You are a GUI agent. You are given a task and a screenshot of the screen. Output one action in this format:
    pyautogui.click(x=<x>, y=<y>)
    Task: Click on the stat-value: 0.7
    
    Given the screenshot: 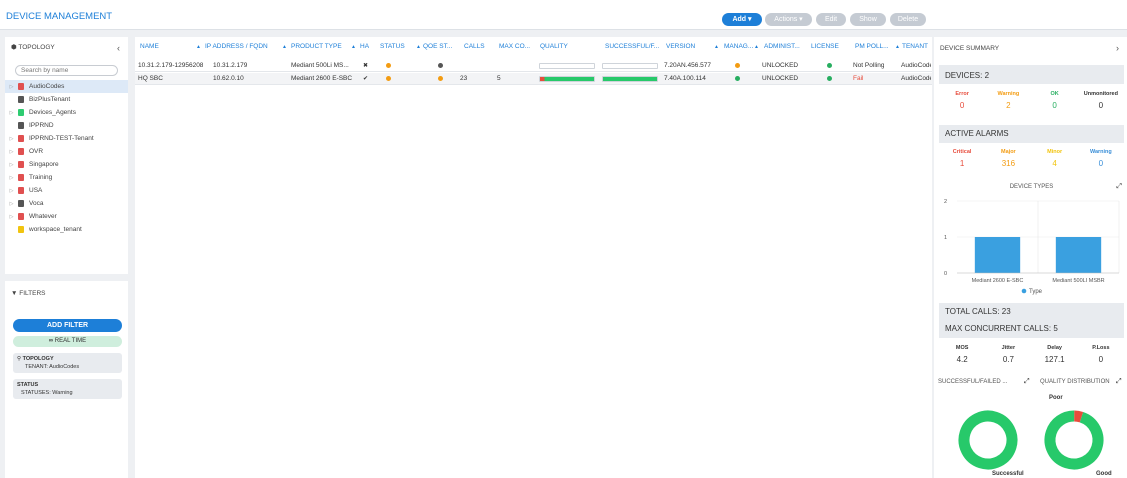 What is the action you would take?
    pyautogui.click(x=1008, y=359)
    